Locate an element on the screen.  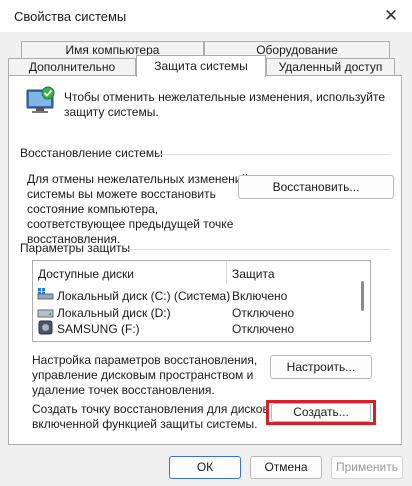
protection-heading: Параметры защиты is located at coordinates (75, 248).